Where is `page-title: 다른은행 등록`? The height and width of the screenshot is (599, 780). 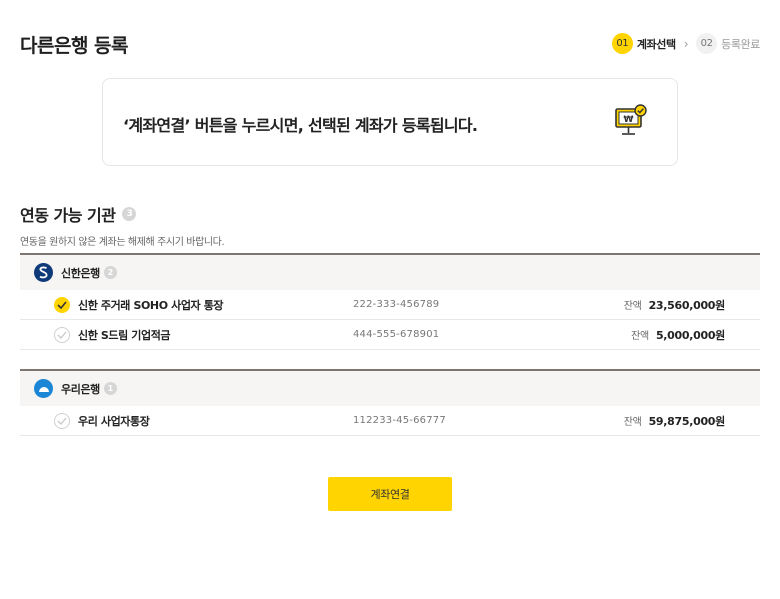
page-title: 다른은행 등록 is located at coordinates (74, 46).